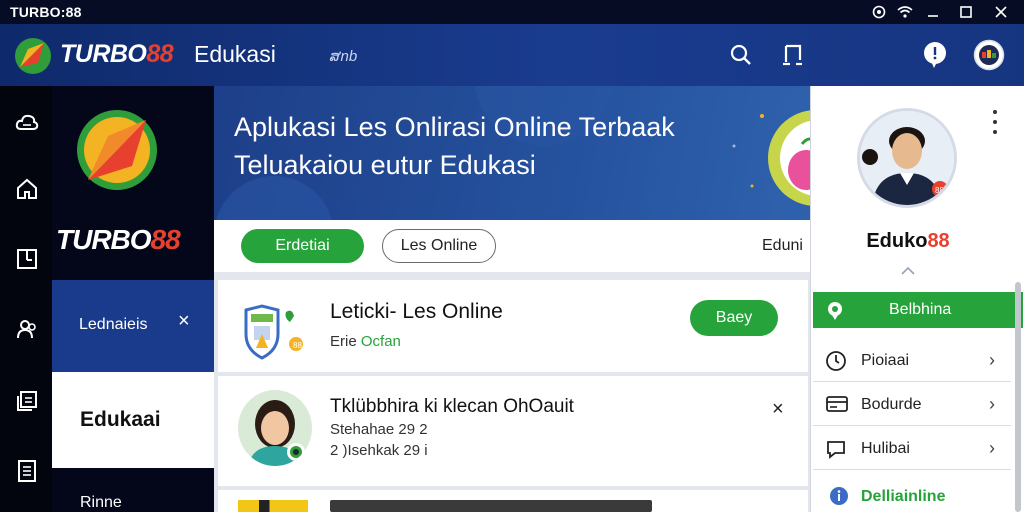  What do you see at coordinates (379, 450) in the screenshot?
I see `tutor-detail-2: 2 )Isehkak 29 i` at bounding box center [379, 450].